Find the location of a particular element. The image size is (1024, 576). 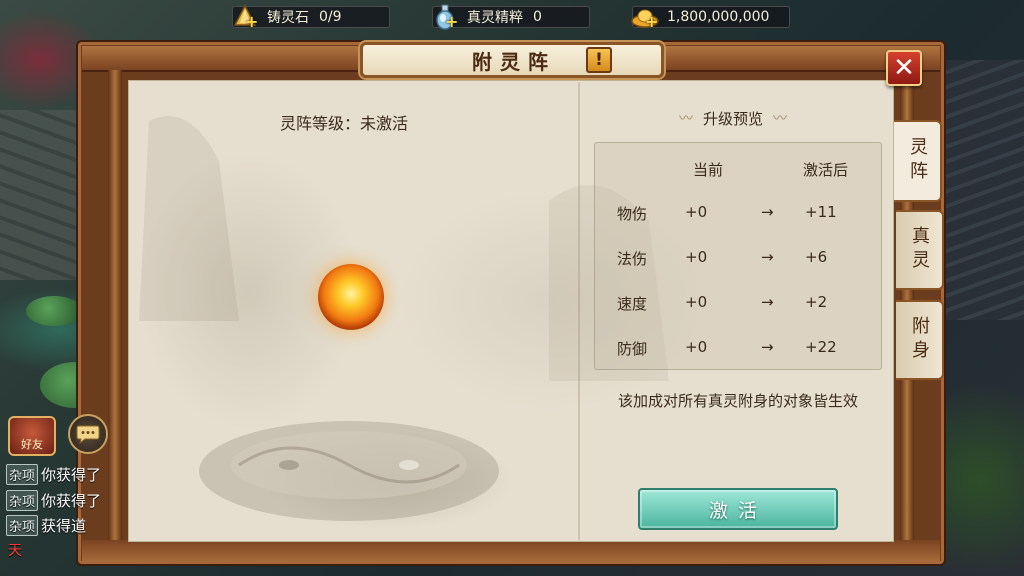

stat-name: 速度 is located at coordinates (632, 304).